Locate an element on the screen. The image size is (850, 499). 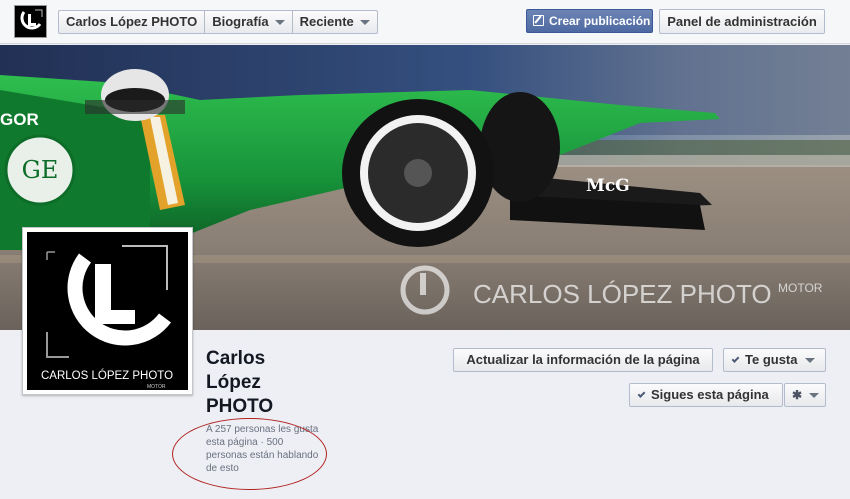
car-sponsor-left: GOR is located at coordinates (19, 119).